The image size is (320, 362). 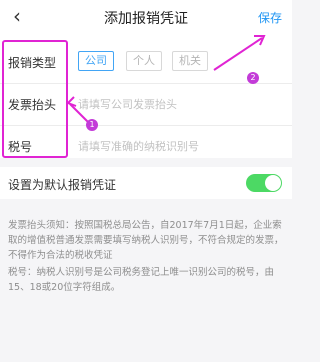 What do you see at coordinates (238, 54) in the screenshot?
I see `arrow-to-save` at bounding box center [238, 54].